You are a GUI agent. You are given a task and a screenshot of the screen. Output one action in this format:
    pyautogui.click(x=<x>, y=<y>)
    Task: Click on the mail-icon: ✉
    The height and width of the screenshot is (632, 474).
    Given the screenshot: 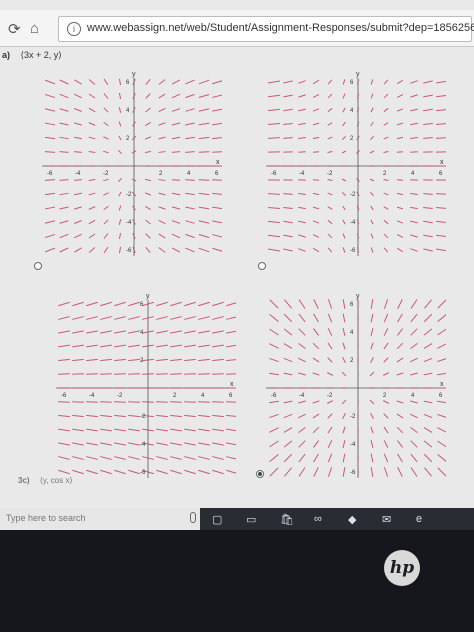 What is the action you would take?
    pyautogui.click(x=388, y=519)
    